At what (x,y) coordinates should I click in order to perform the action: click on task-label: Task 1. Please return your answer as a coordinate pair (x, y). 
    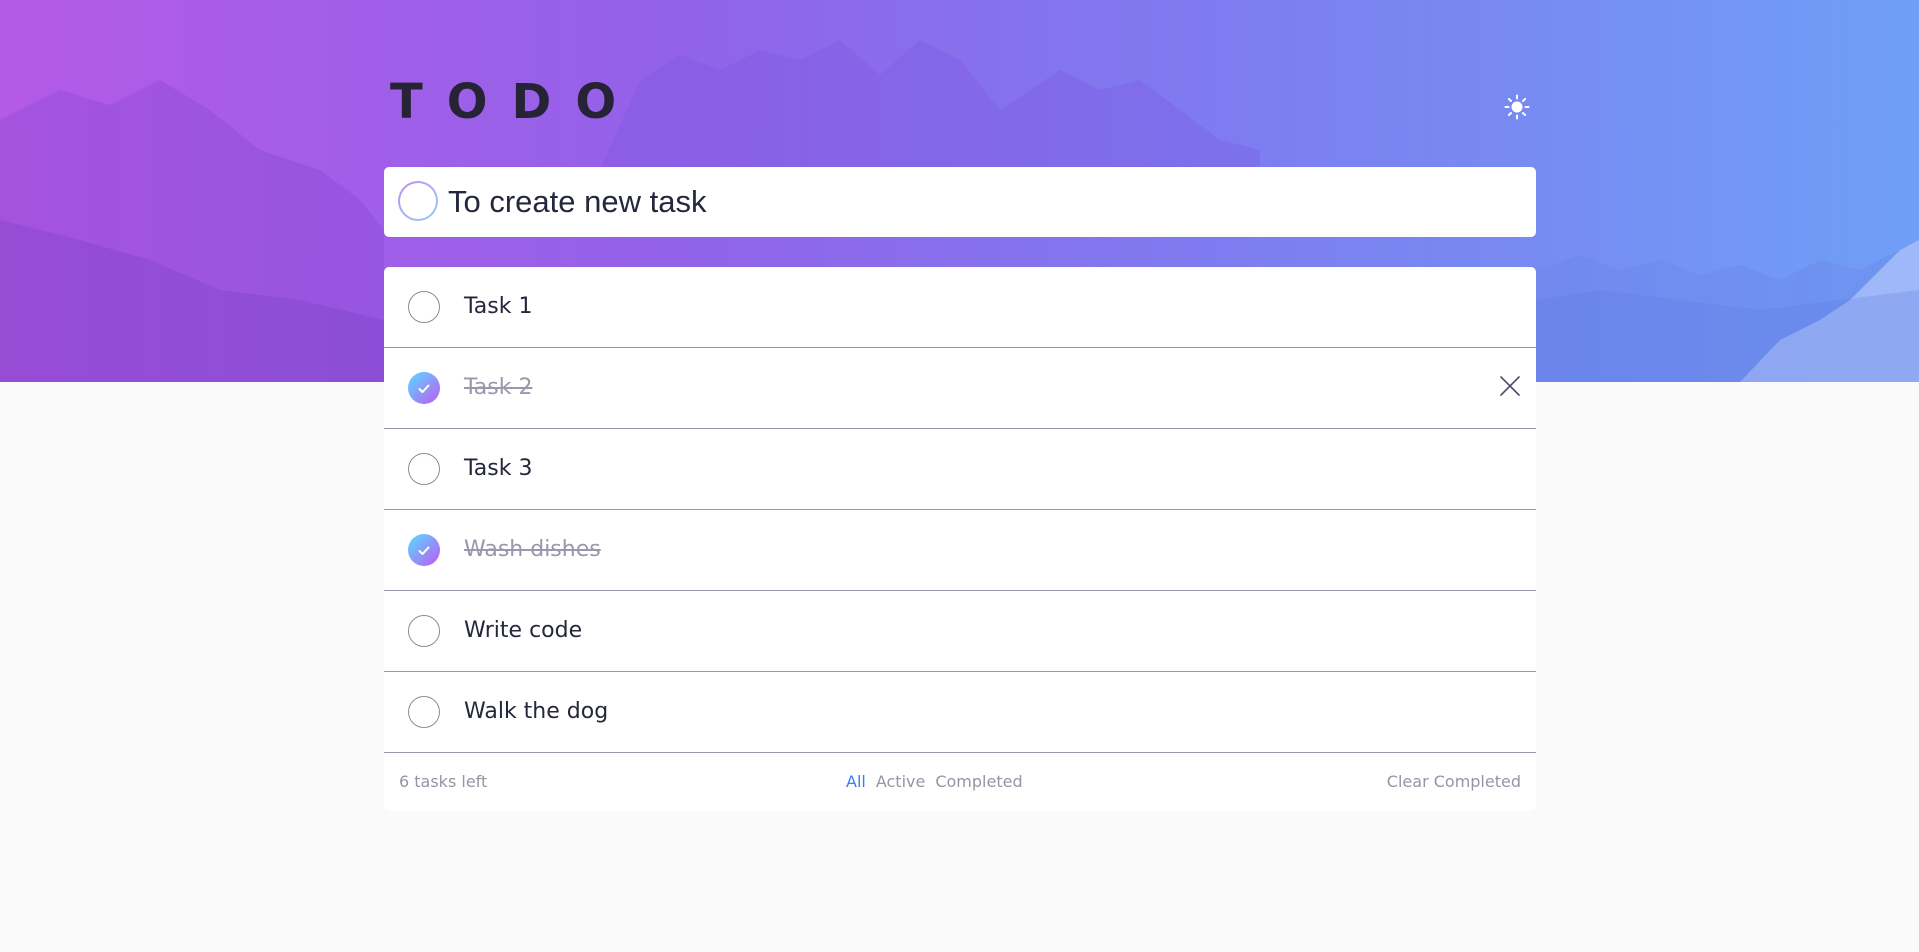
    Looking at the image, I should click on (498, 306).